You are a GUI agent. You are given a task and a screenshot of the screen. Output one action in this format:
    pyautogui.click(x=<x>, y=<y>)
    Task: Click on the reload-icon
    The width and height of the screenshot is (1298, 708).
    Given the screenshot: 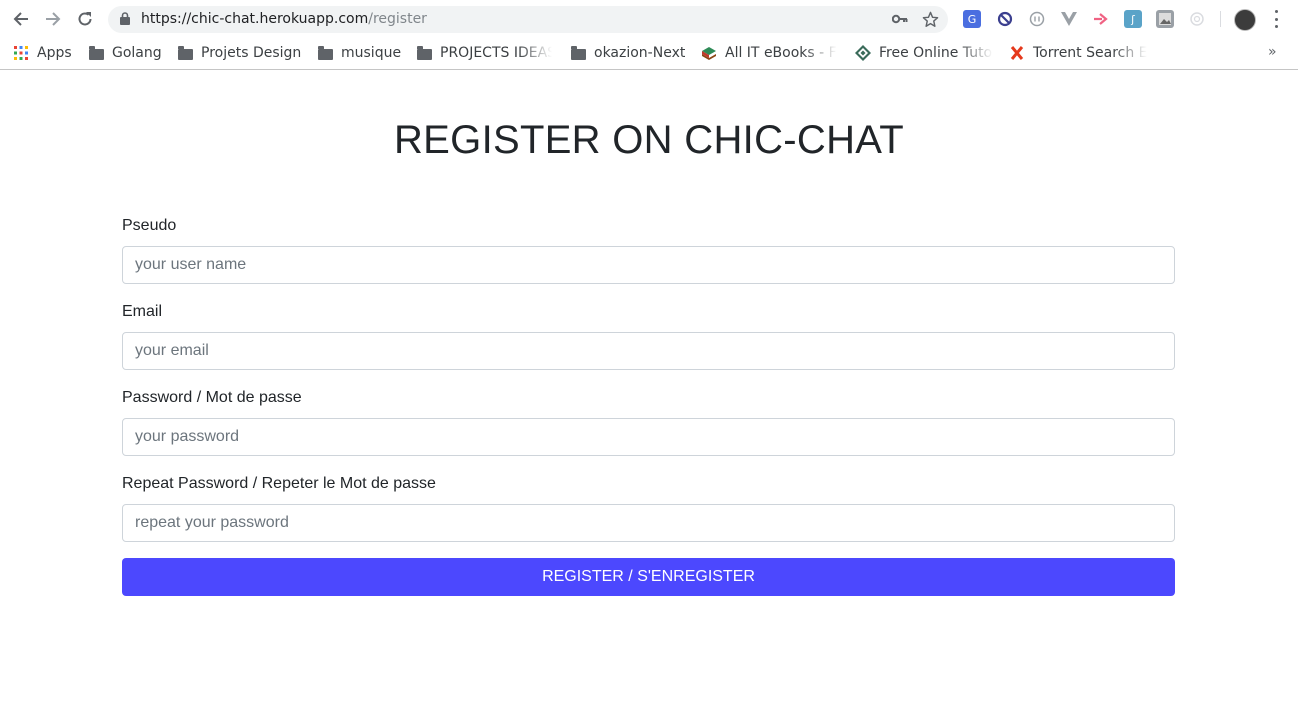 What is the action you would take?
    pyautogui.click(x=85, y=19)
    